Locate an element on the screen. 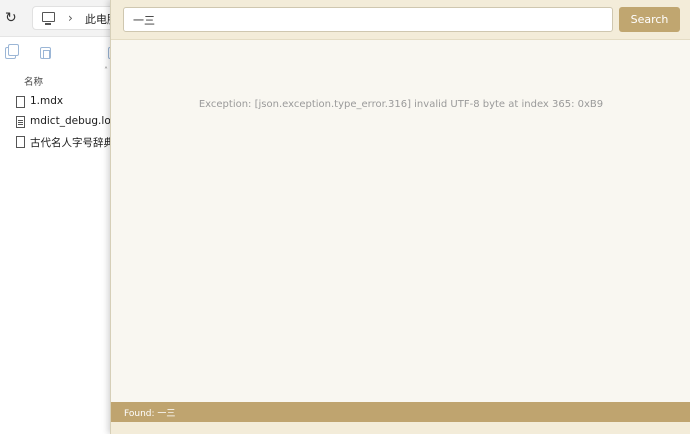 The height and width of the screenshot is (434, 690). this-pc-icon is located at coordinates (48, 18).